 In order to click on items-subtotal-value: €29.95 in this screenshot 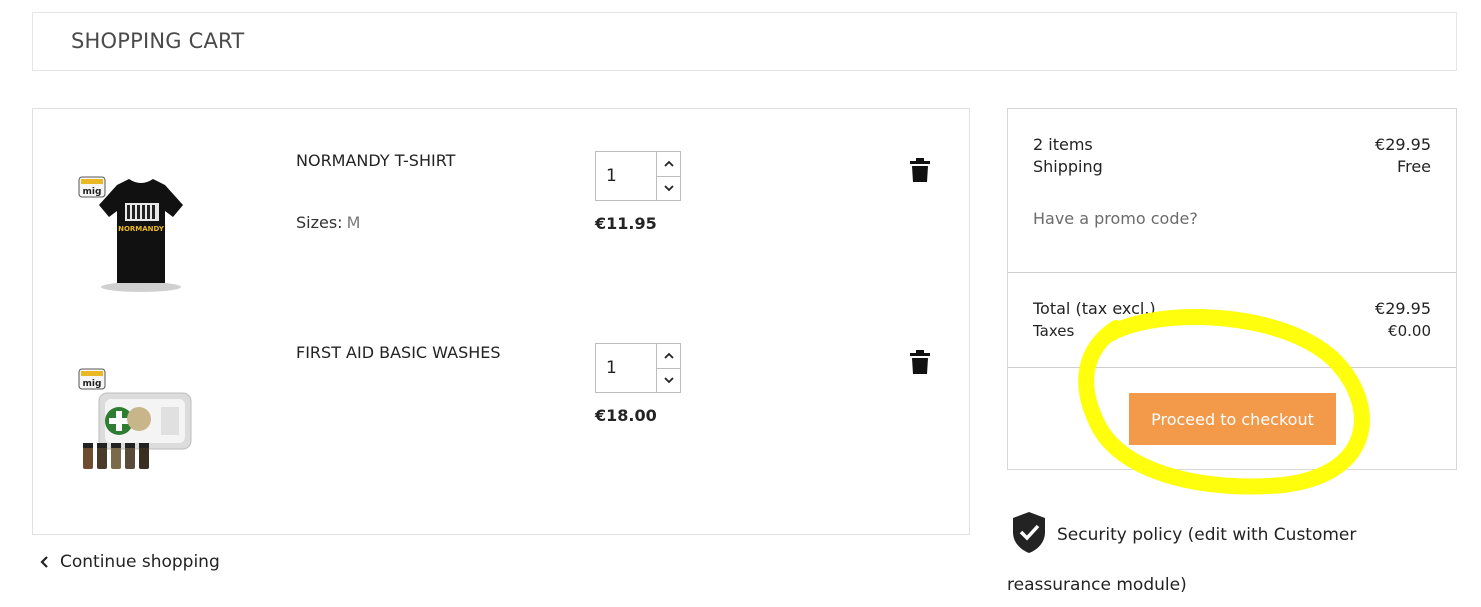, I will do `click(1403, 144)`.